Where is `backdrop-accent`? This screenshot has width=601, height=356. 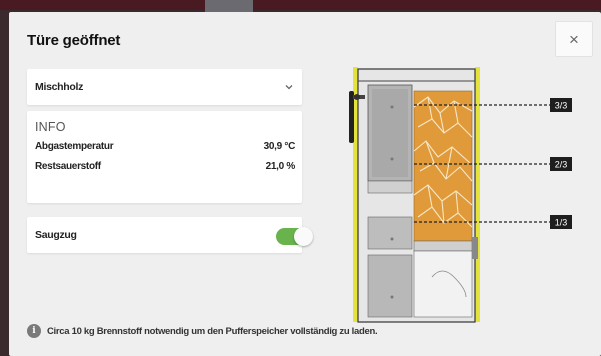 backdrop-accent is located at coordinates (229, 6).